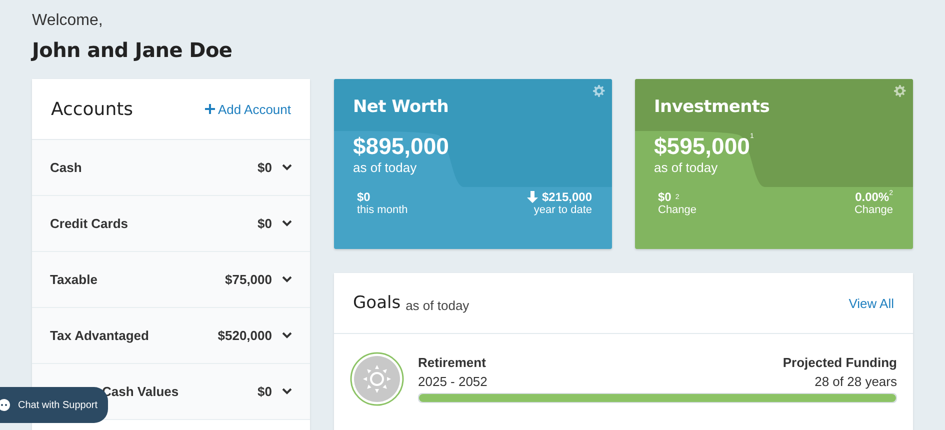 Image resolution: width=945 pixels, height=430 pixels. Describe the element at coordinates (377, 379) in the screenshot. I see `sun-icon` at that location.